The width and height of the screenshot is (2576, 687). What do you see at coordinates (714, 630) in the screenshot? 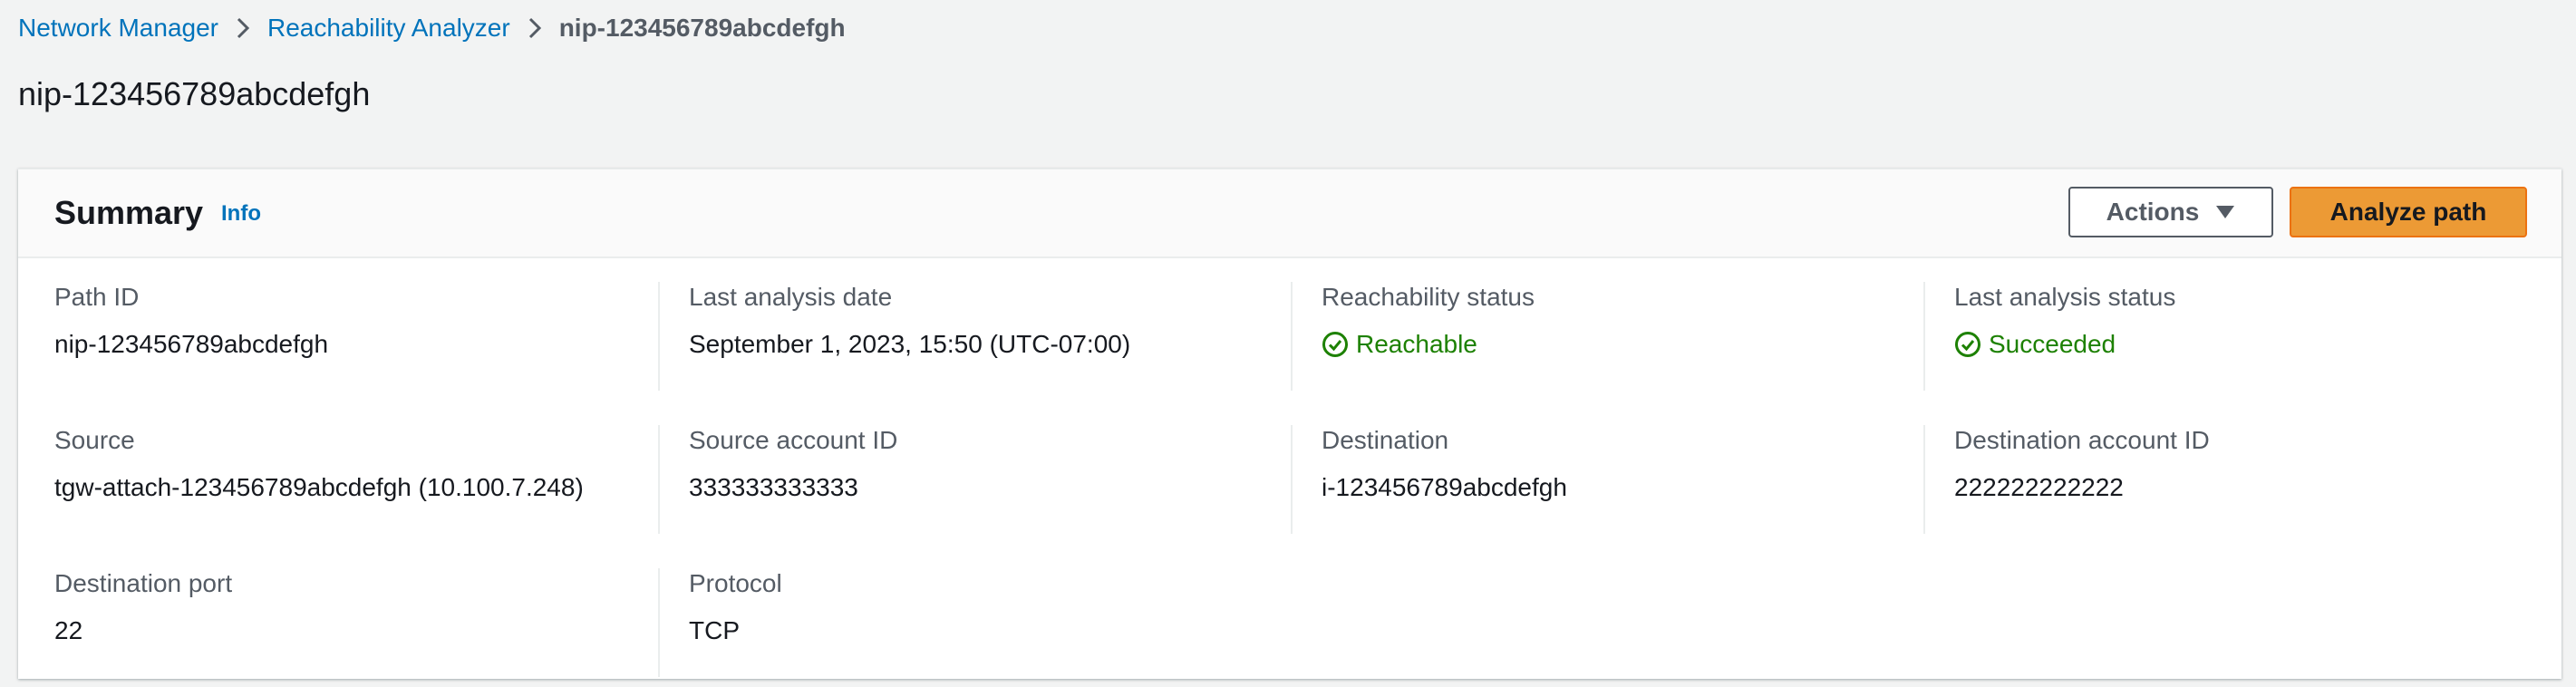
I see `field-value: TCP` at bounding box center [714, 630].